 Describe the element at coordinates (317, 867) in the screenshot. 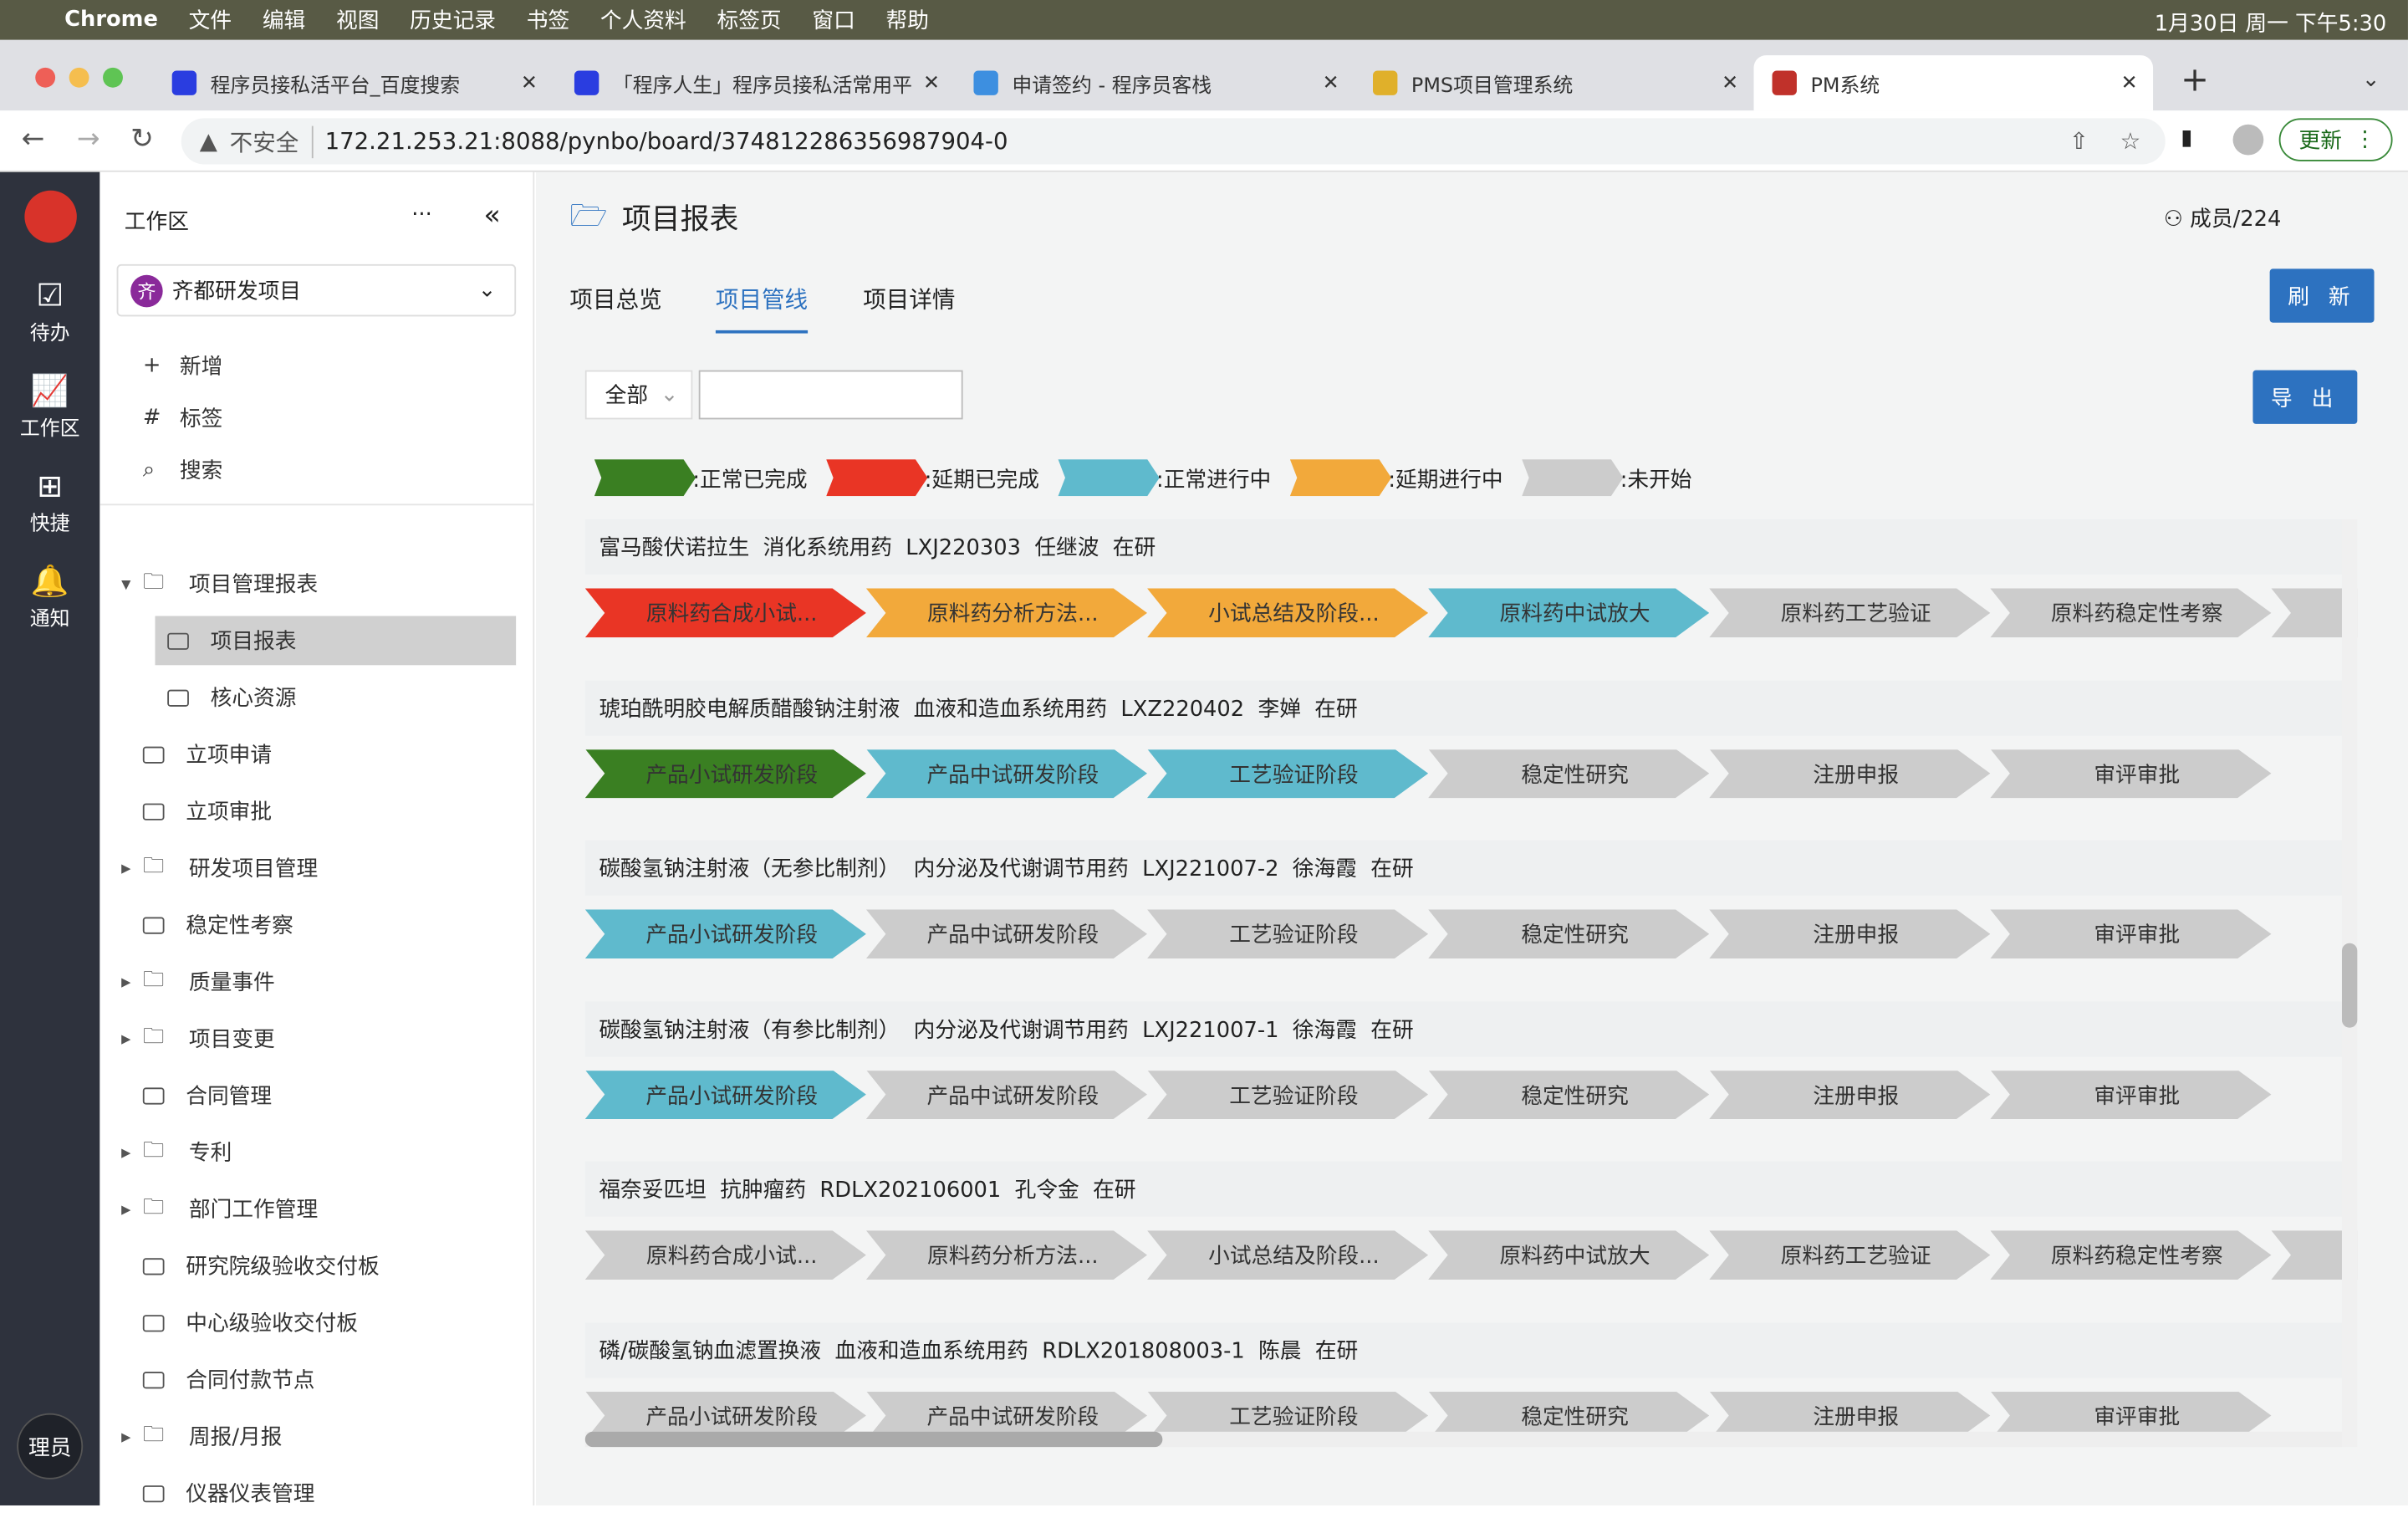

I see `sidebar-item: ▶ 🗀 研发项目管理` at that location.